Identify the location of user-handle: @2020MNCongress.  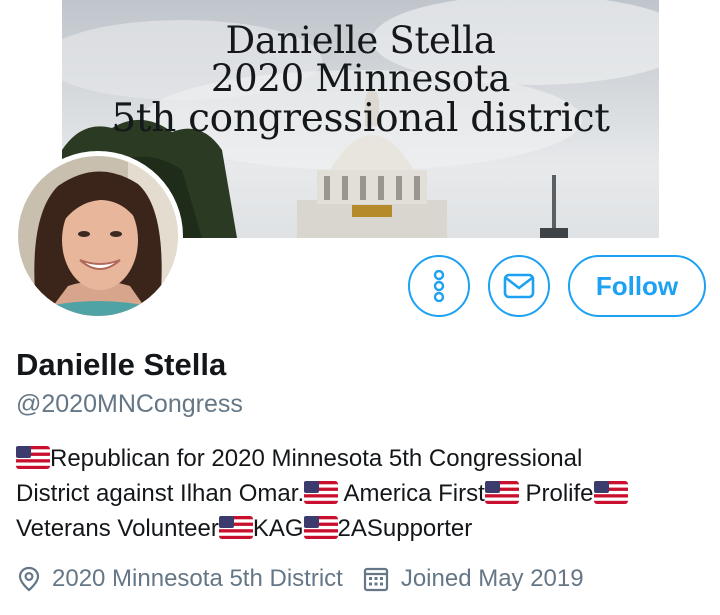
(129, 404).